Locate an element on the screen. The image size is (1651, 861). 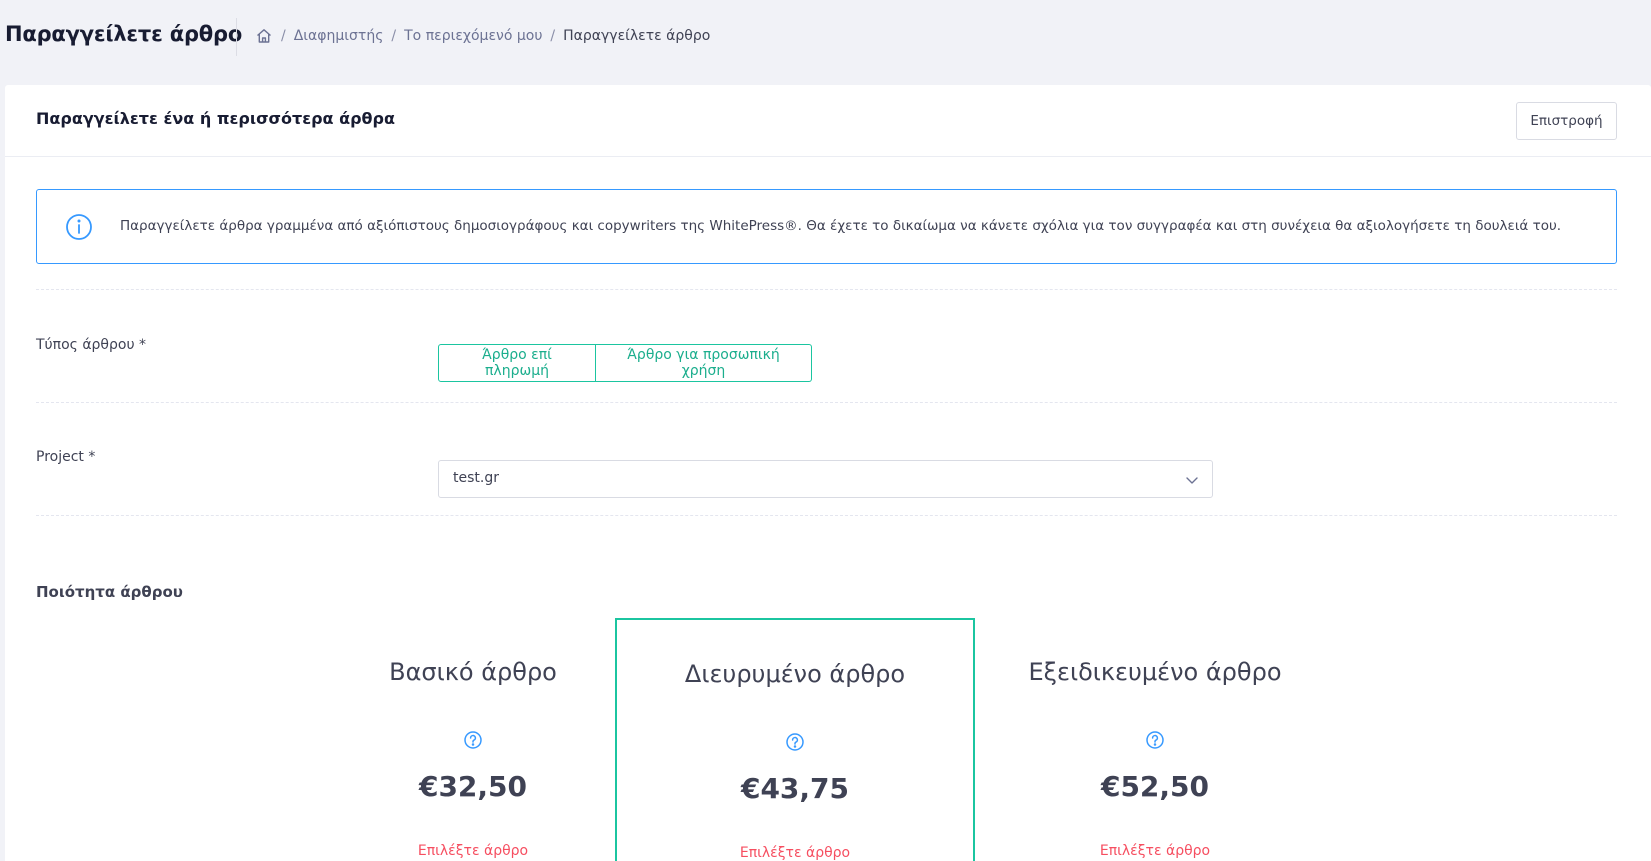
breadcrumb-my-content: Το περιεχόμενό μου is located at coordinates (473, 36).